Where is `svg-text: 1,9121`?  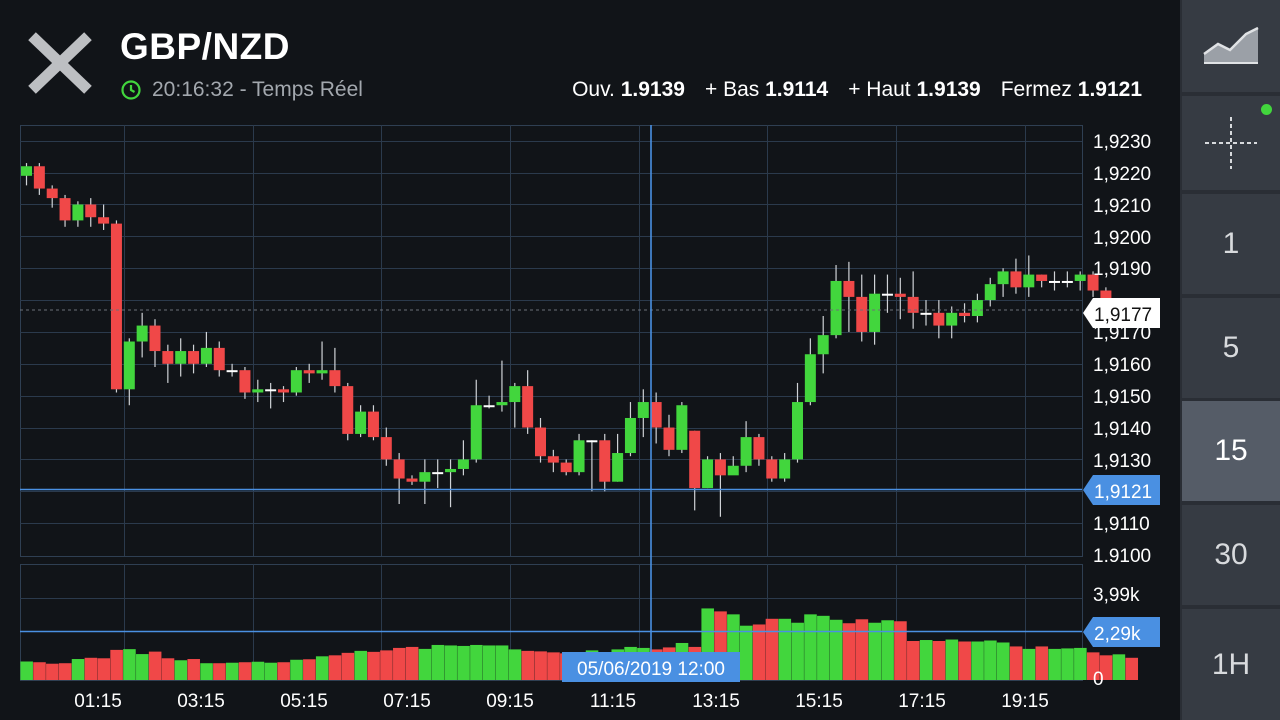
svg-text: 1,9121 is located at coordinates (1123, 492).